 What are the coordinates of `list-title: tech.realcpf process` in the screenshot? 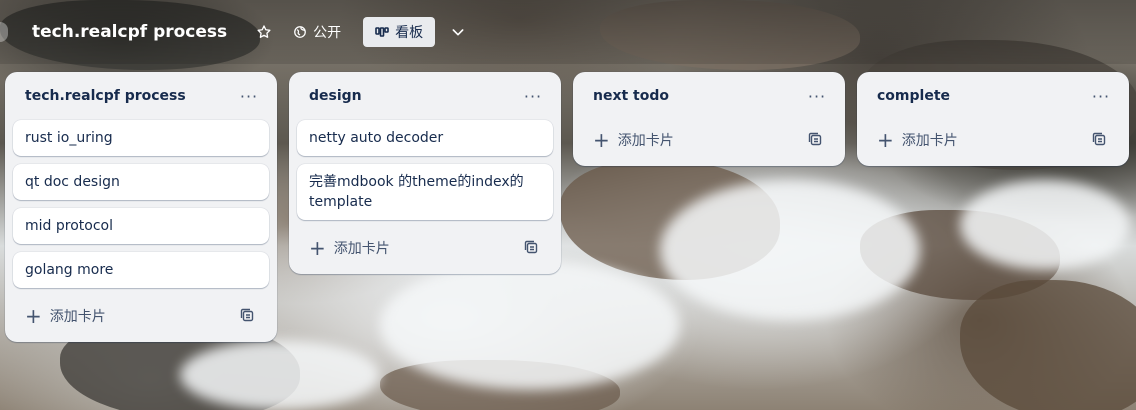 It's located at (105, 96).